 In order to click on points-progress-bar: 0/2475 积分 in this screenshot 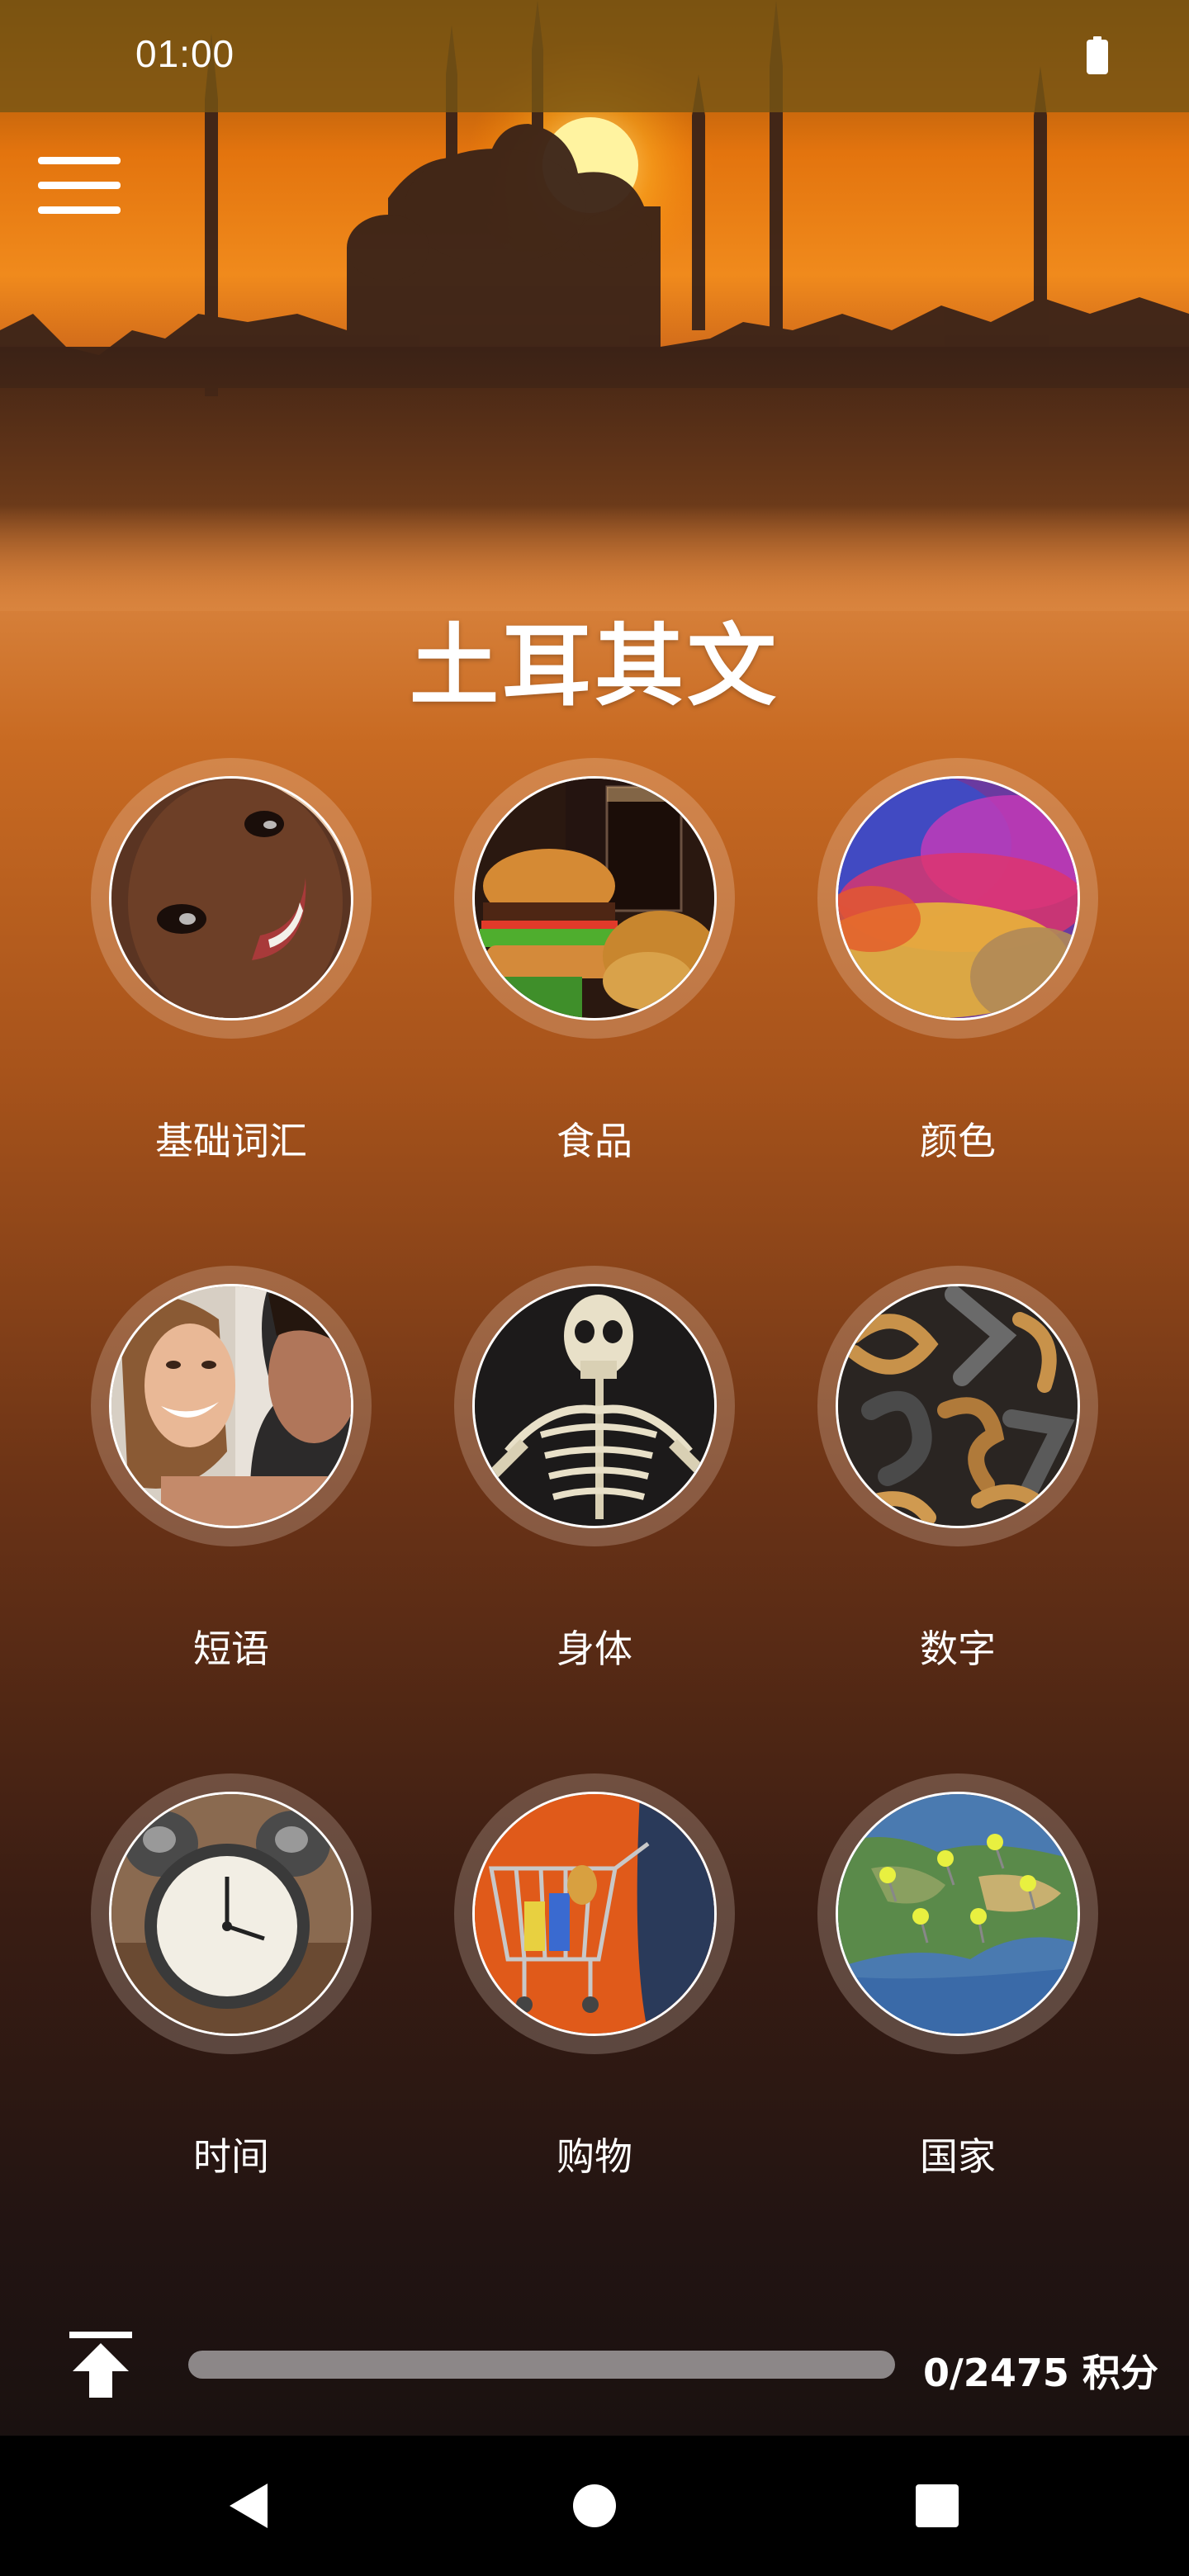, I will do `click(594, 2374)`.